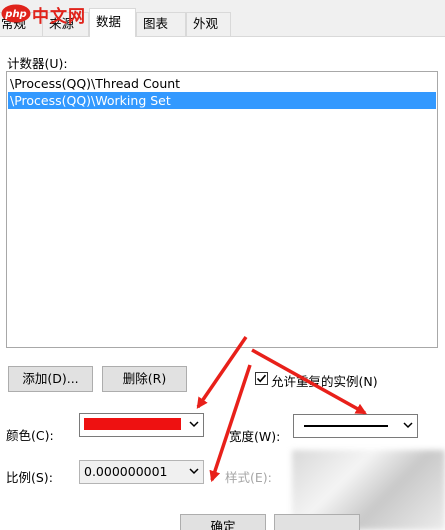 This screenshot has width=445, height=530. I want to click on width-dropdown, so click(355, 426).